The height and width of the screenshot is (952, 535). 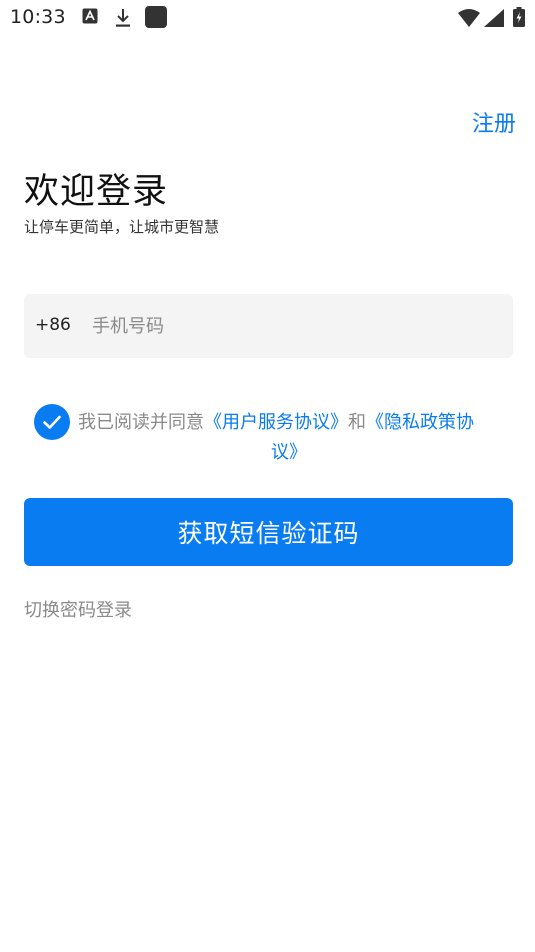 I want to click on phone-number-input, so click(x=292, y=326).